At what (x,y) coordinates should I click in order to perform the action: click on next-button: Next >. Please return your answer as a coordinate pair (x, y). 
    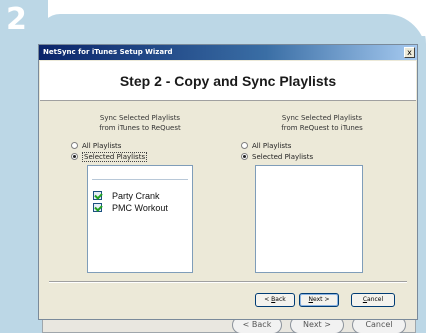
    Looking at the image, I should click on (319, 300).